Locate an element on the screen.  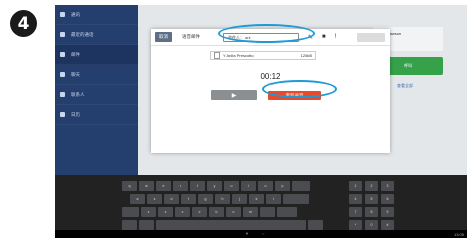
enter-key is located at coordinates (296, 199).